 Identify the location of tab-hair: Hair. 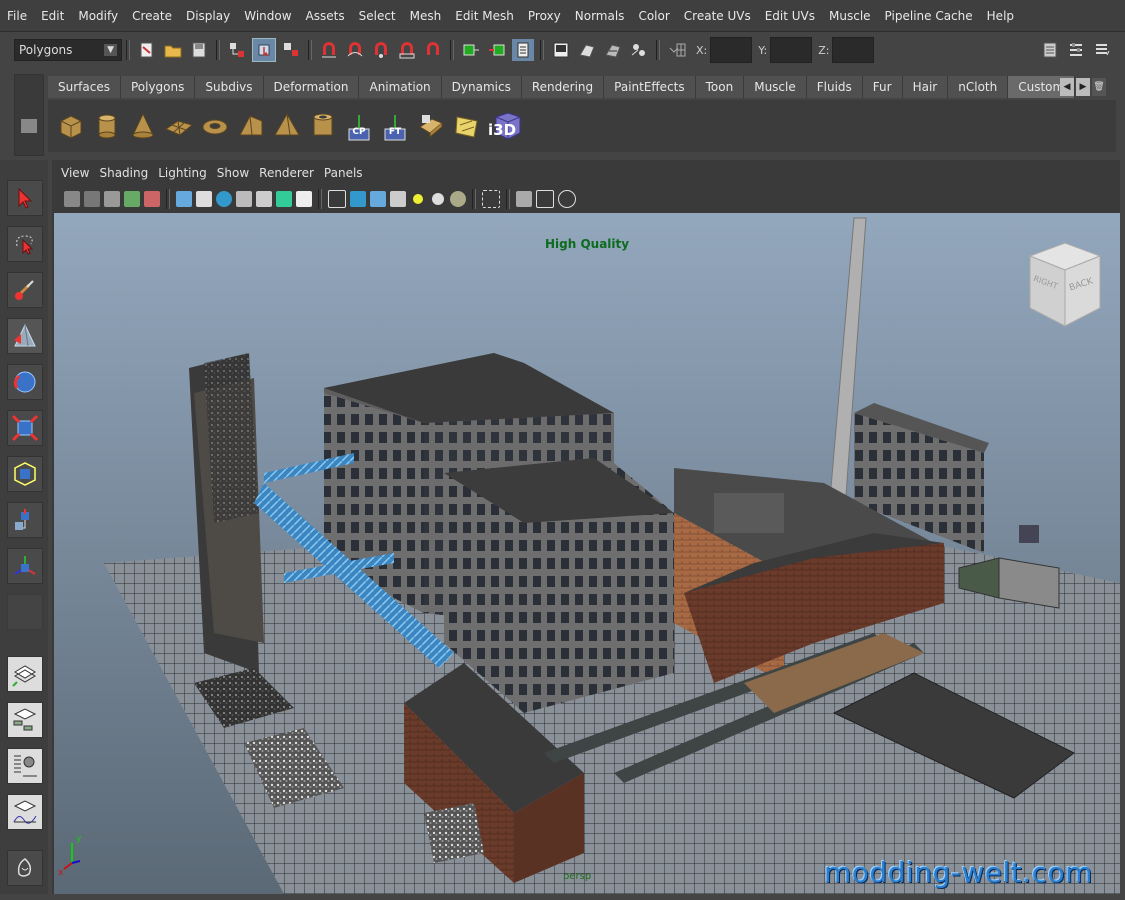
(925, 87).